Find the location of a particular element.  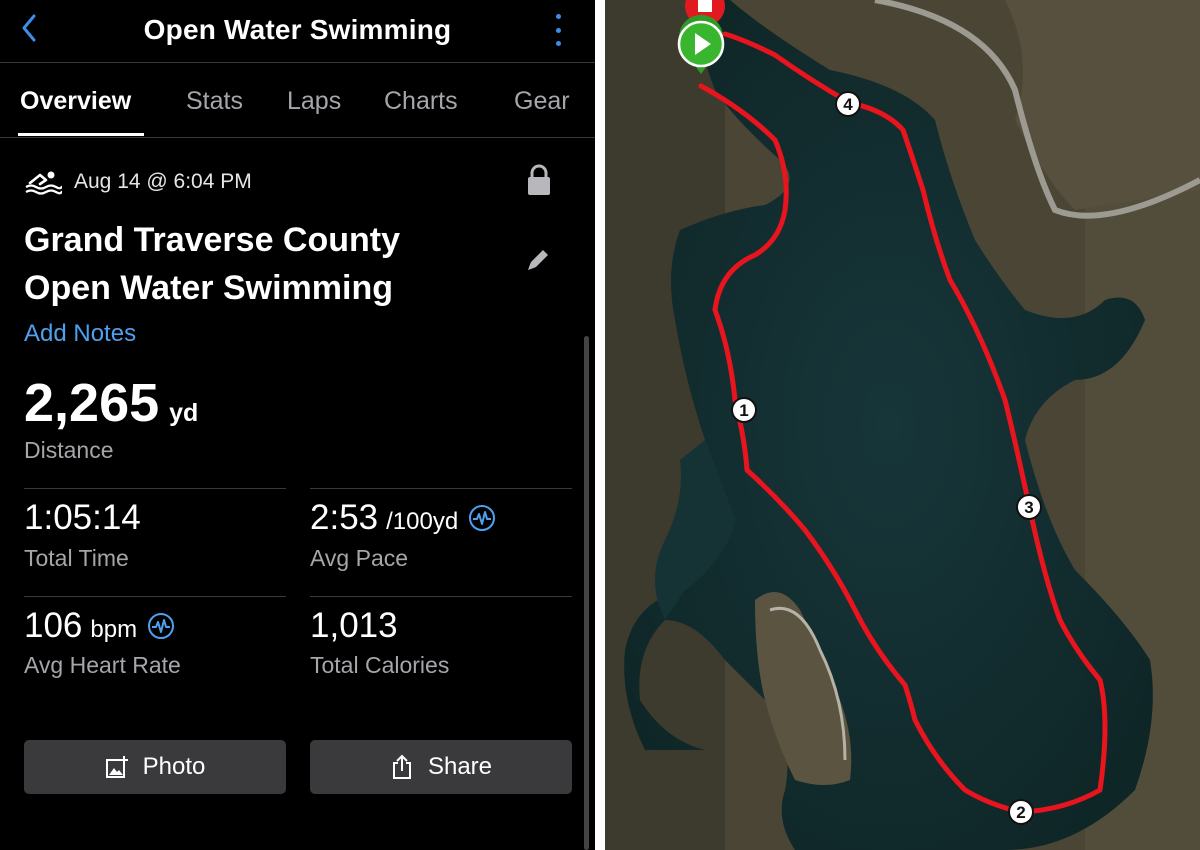

tab-gear: Gear is located at coordinates (542, 101).